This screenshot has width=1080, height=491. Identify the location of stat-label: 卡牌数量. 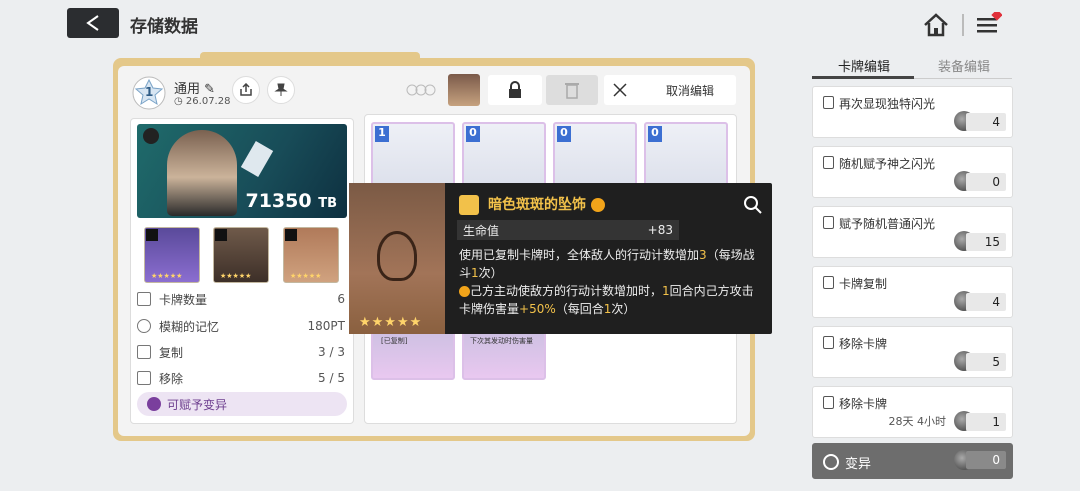
(183, 299).